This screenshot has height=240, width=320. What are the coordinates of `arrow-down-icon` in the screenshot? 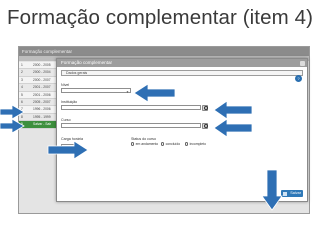 It's located at (272, 190).